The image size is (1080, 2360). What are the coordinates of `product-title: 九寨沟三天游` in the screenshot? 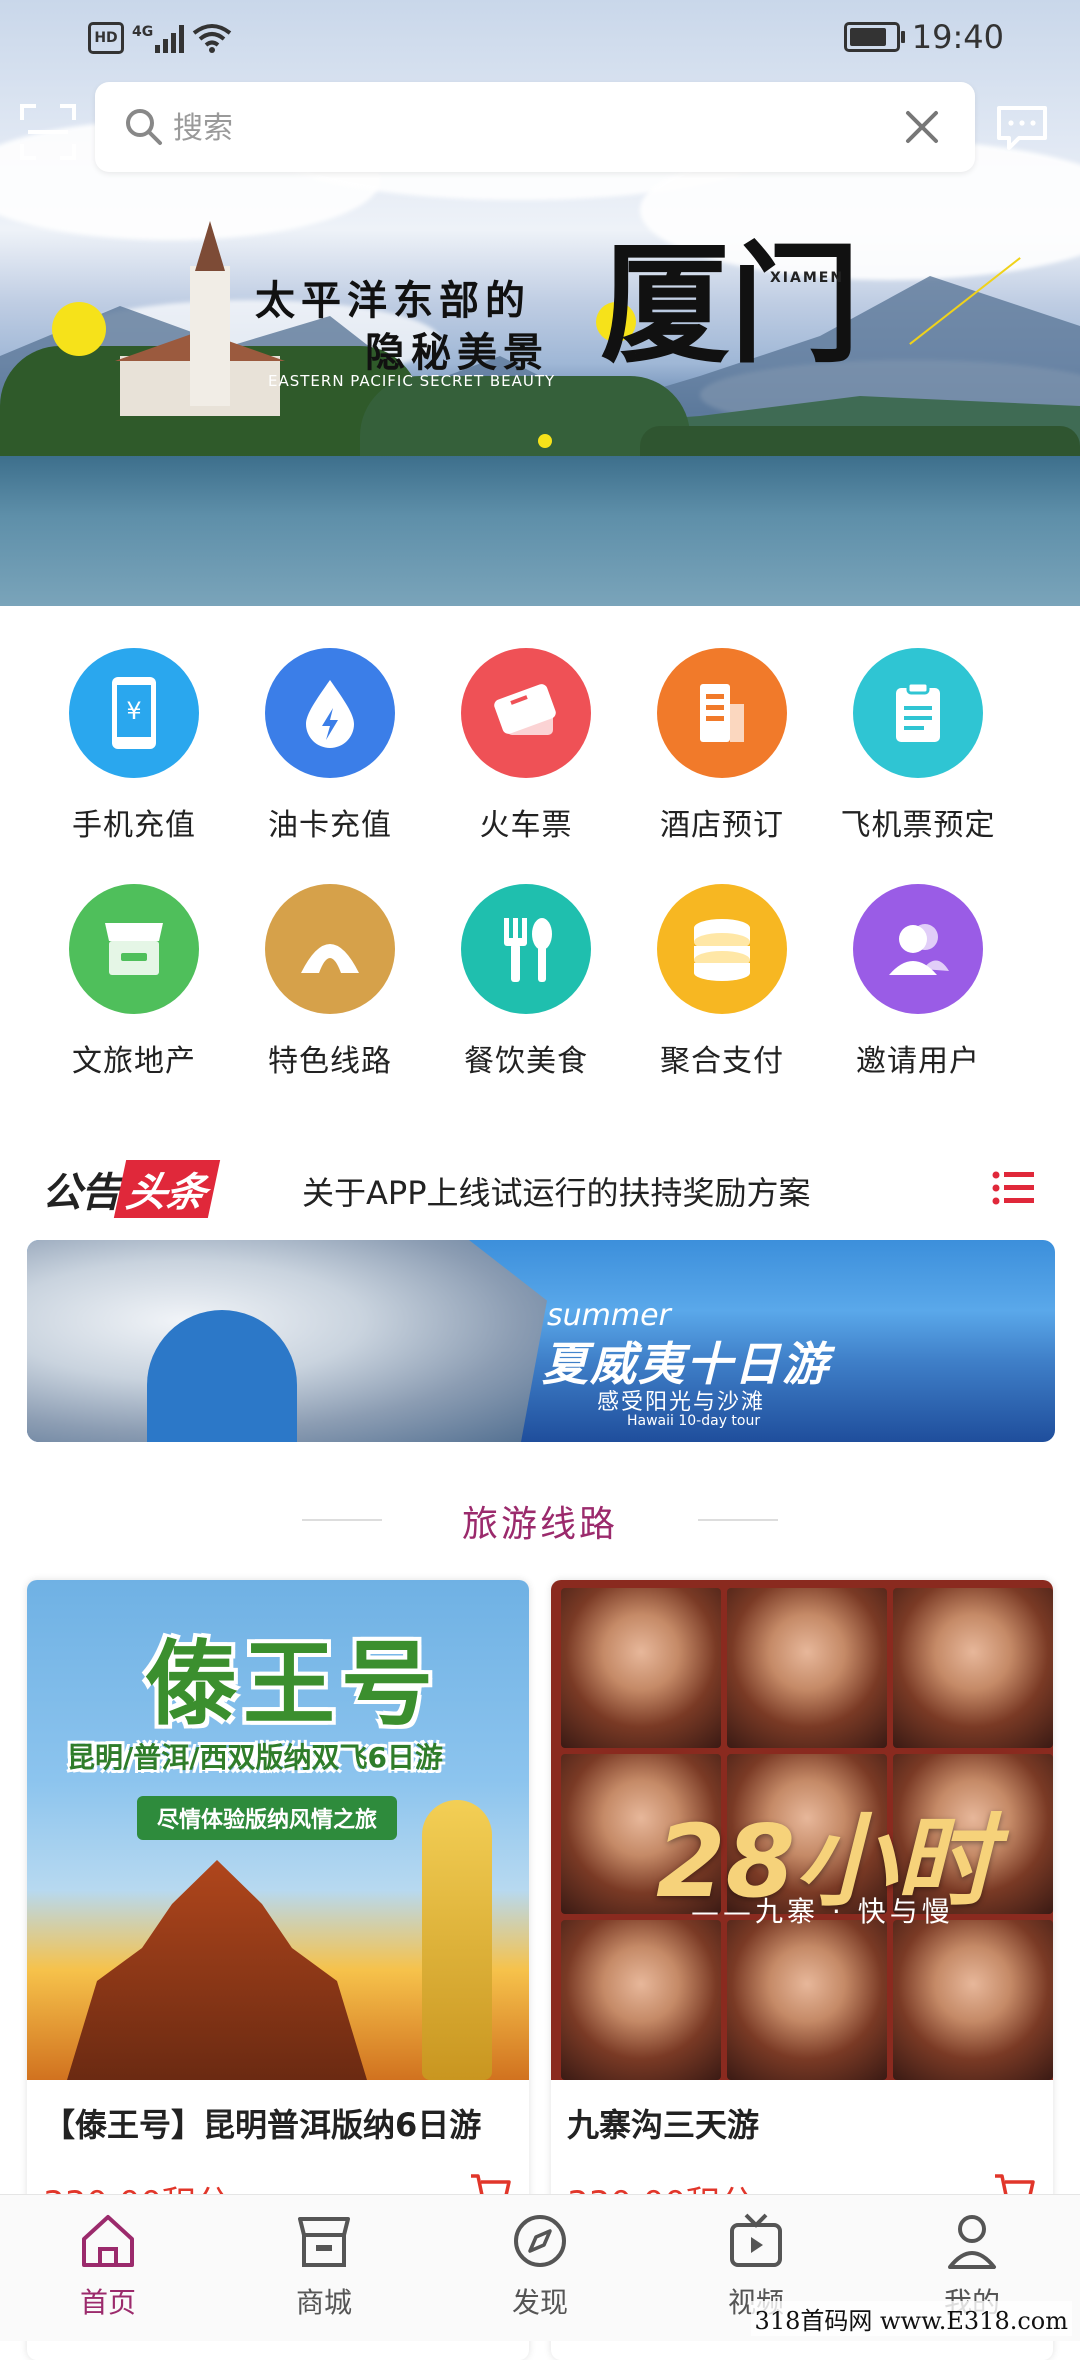 It's located at (663, 2125).